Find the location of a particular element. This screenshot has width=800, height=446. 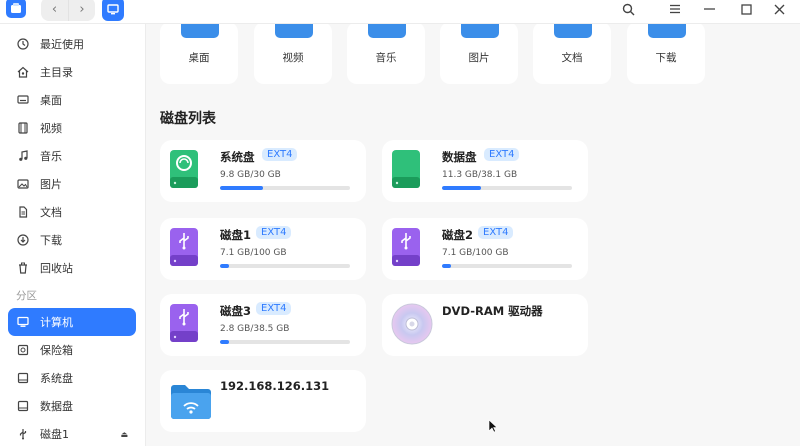

network-folder-icon is located at coordinates (191, 402).